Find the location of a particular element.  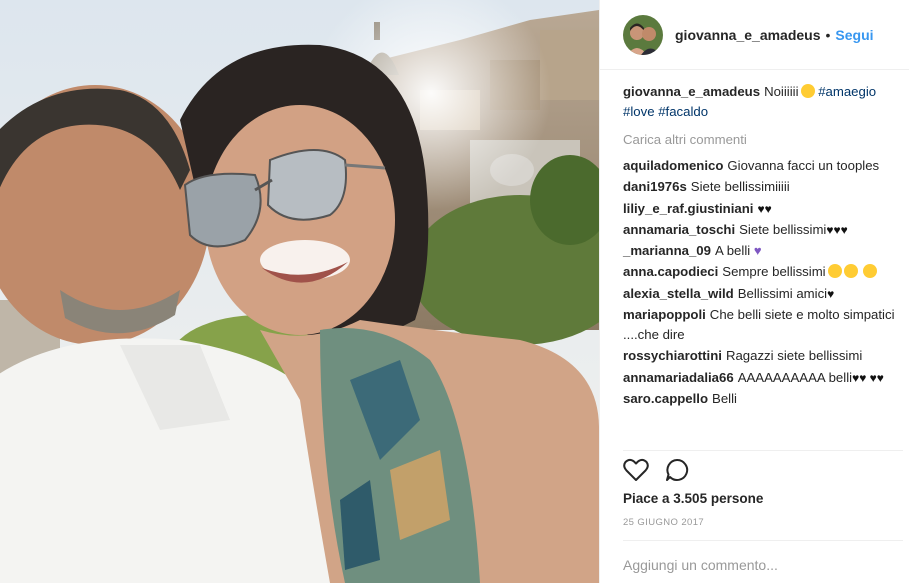

heart-emoji-icon: ♥ is located at coordinates (831, 293).